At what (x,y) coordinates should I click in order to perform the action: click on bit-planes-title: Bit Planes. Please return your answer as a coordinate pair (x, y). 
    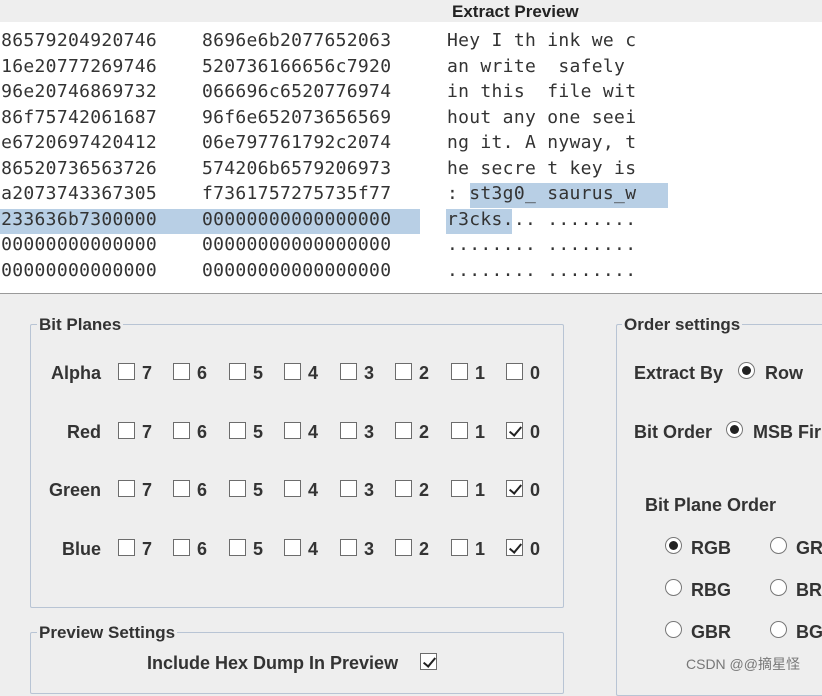
    Looking at the image, I should click on (80, 325).